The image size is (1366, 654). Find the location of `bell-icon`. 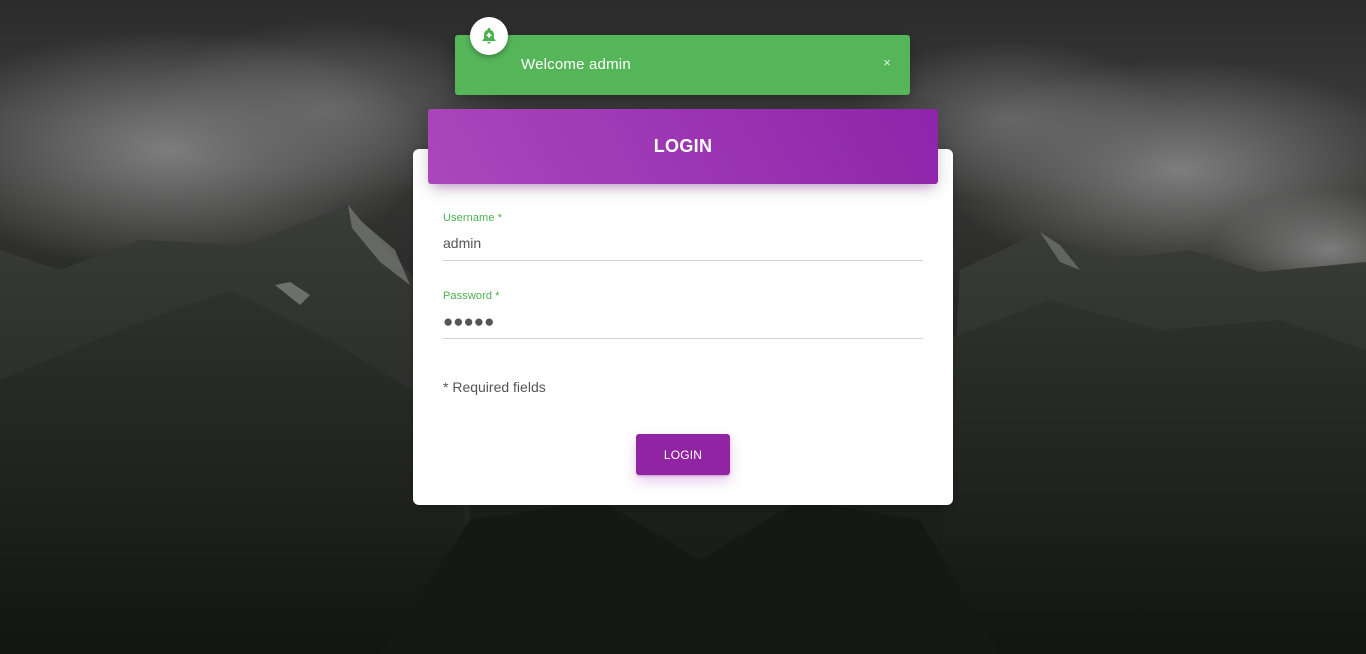

bell-icon is located at coordinates (489, 35).